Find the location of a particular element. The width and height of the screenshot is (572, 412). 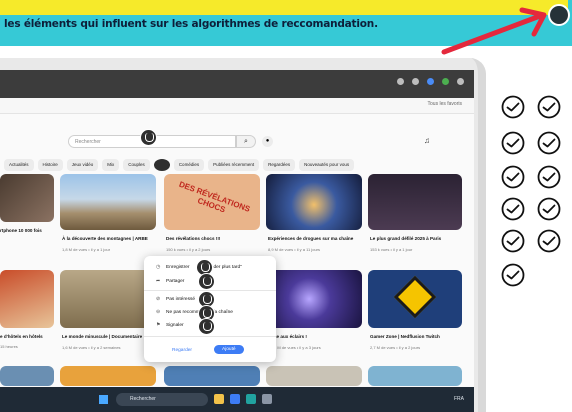

menu-item-report: ⚑ Signaler is located at coordinates (170, 325).